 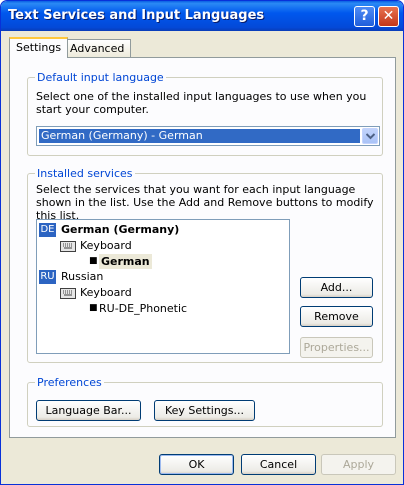 I want to click on close-button: ✕, so click(x=388, y=16).